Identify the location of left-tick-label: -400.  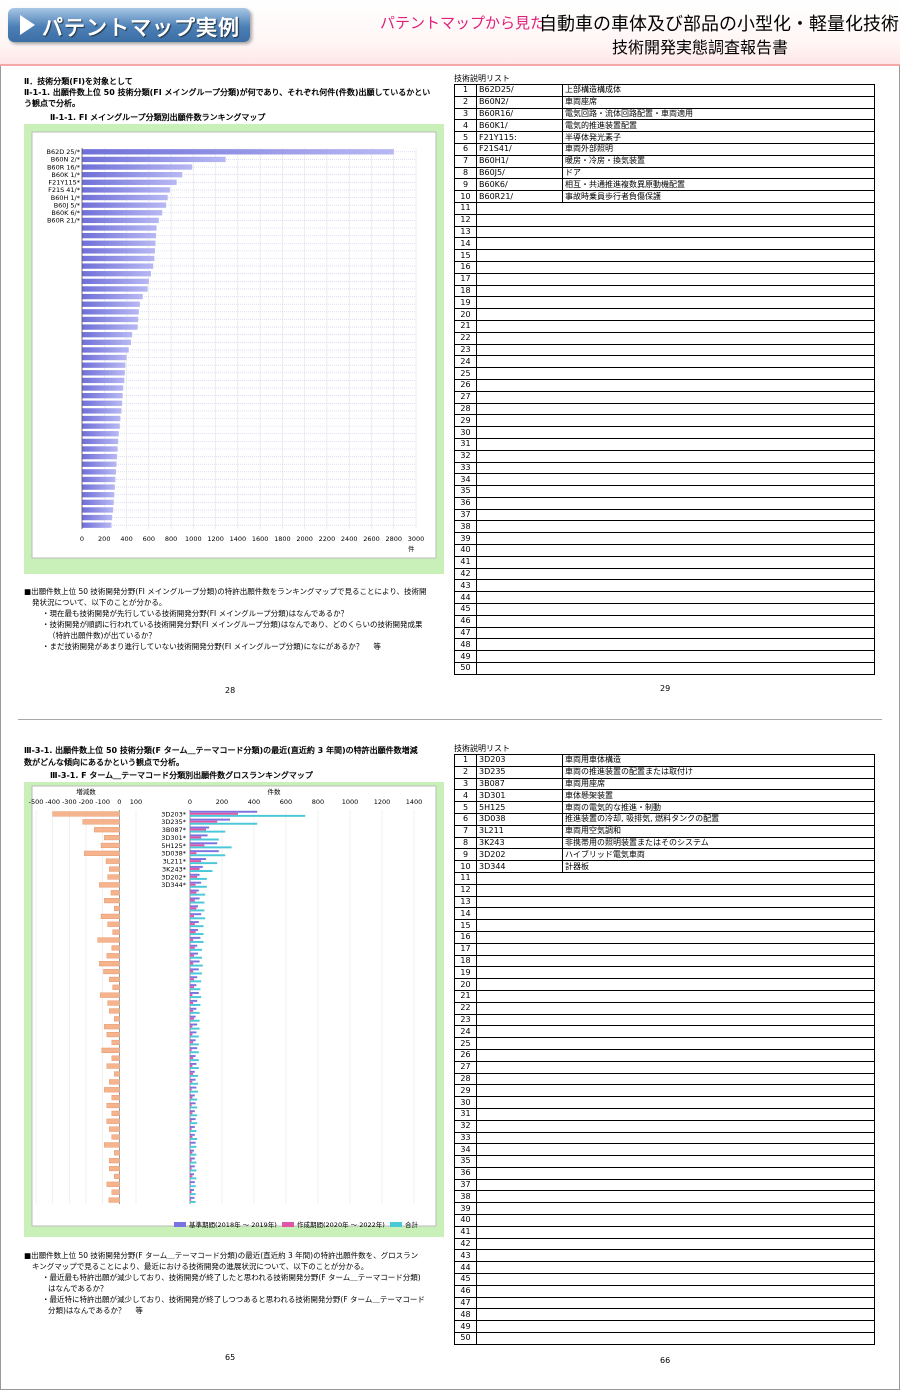
(52, 802).